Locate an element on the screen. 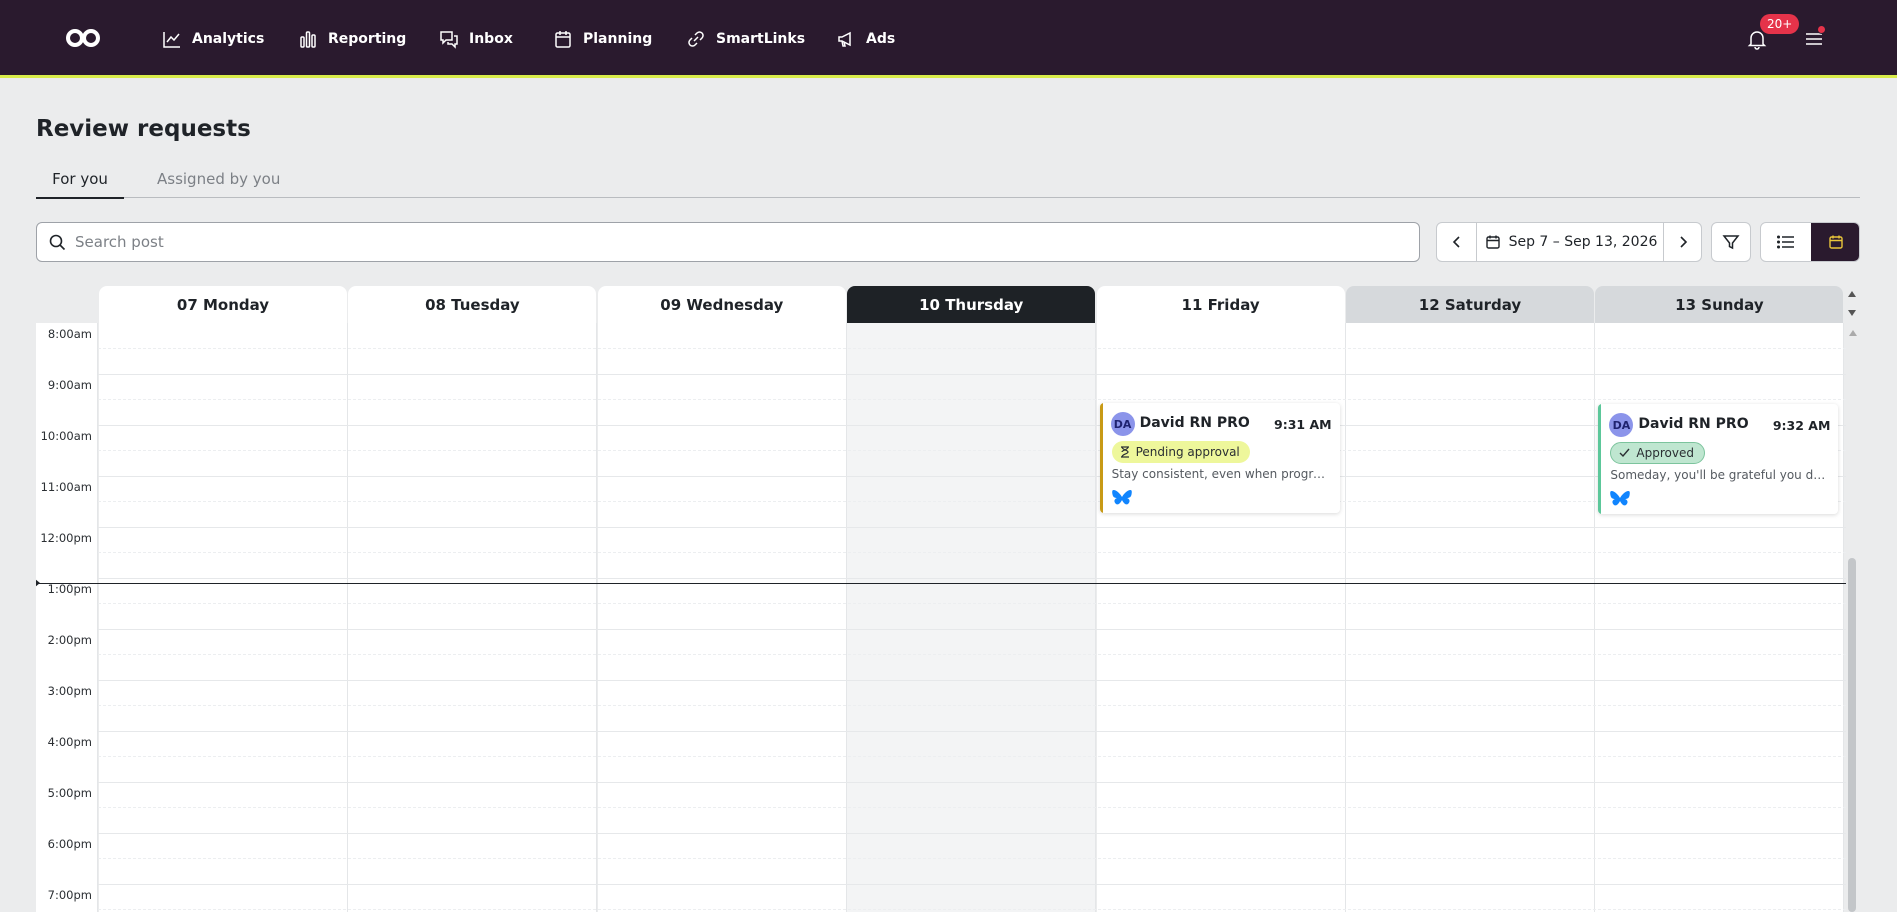  day-header: 11 Friday is located at coordinates (1220, 304).